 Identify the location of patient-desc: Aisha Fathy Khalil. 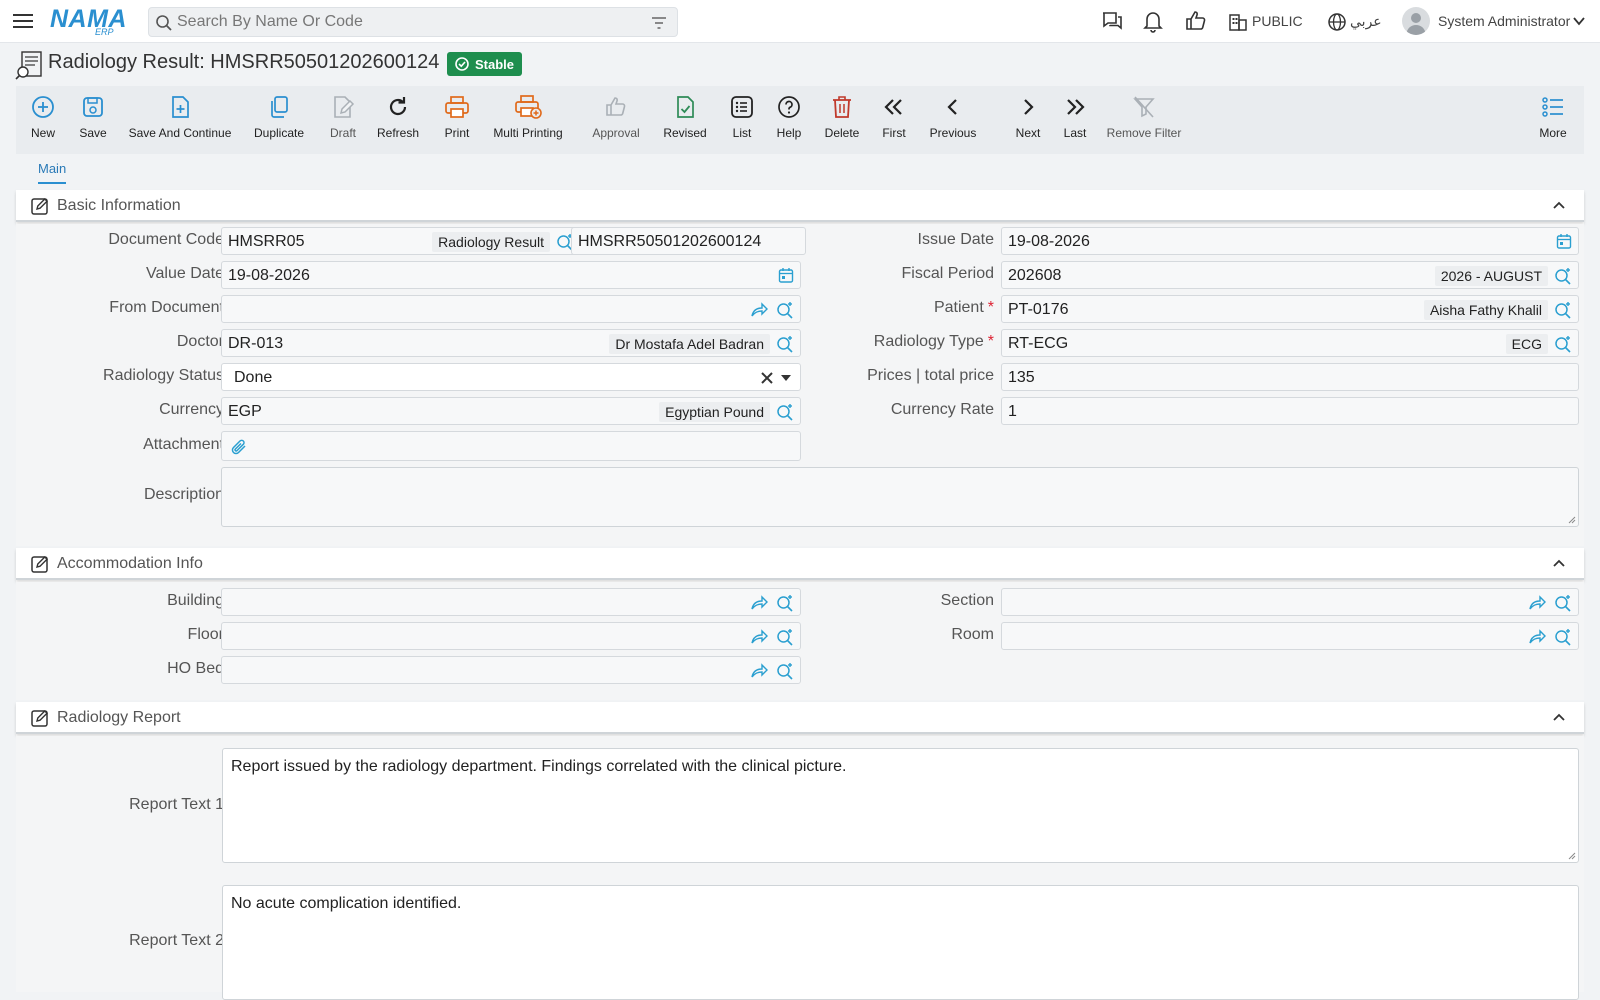
(1485, 310).